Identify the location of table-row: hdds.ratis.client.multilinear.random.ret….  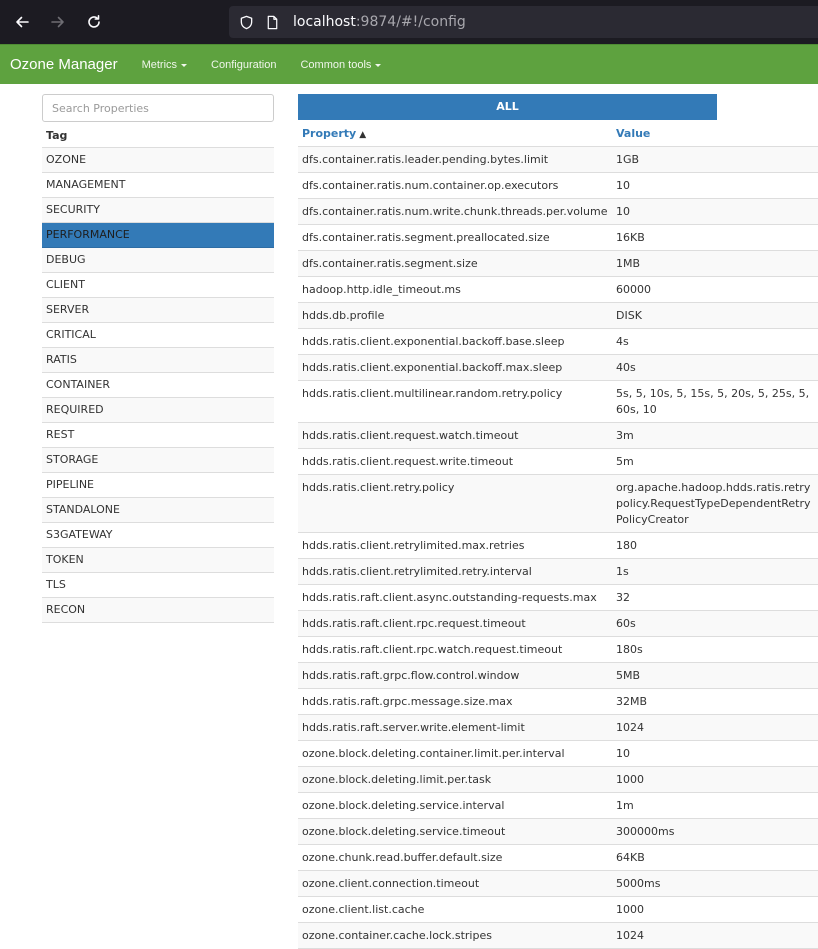
(558, 401).